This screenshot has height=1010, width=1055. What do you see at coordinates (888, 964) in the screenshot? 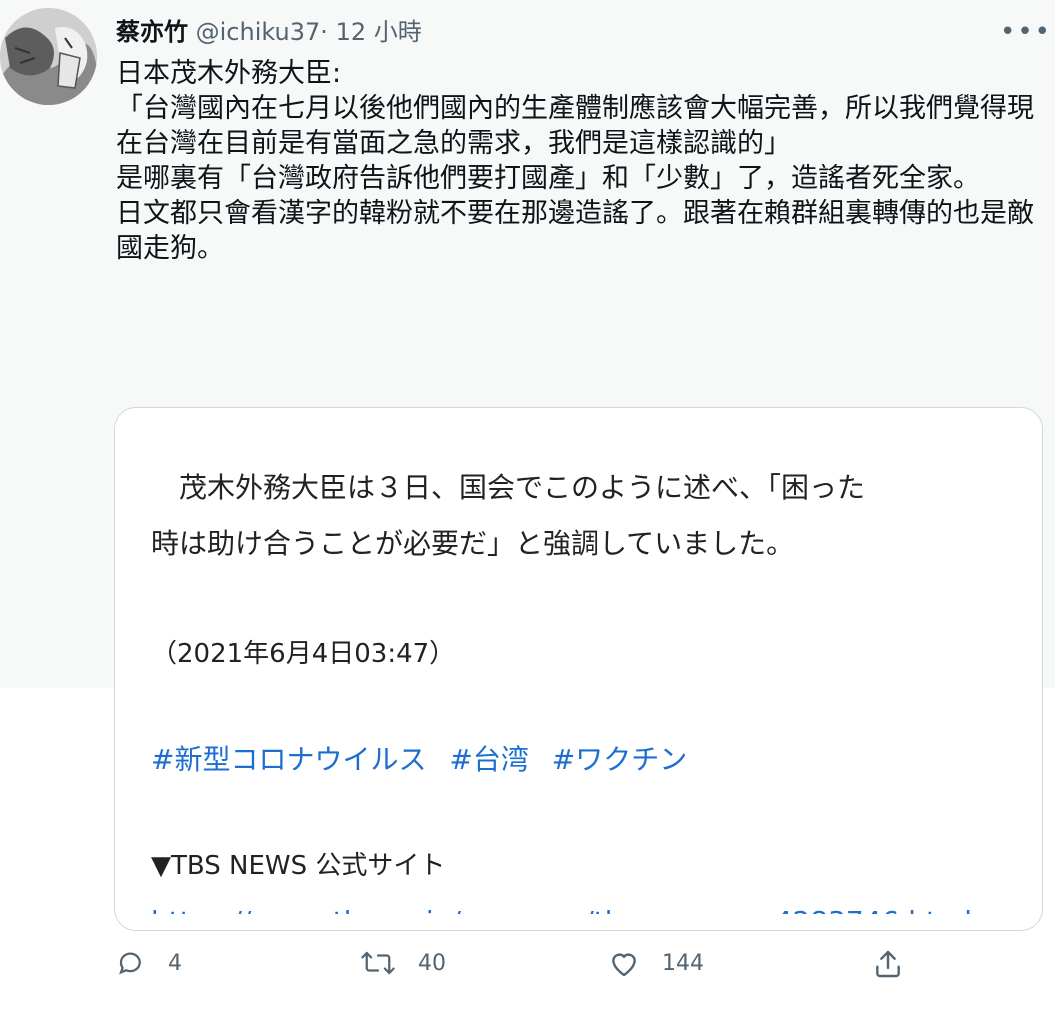
I see `share-icon` at bounding box center [888, 964].